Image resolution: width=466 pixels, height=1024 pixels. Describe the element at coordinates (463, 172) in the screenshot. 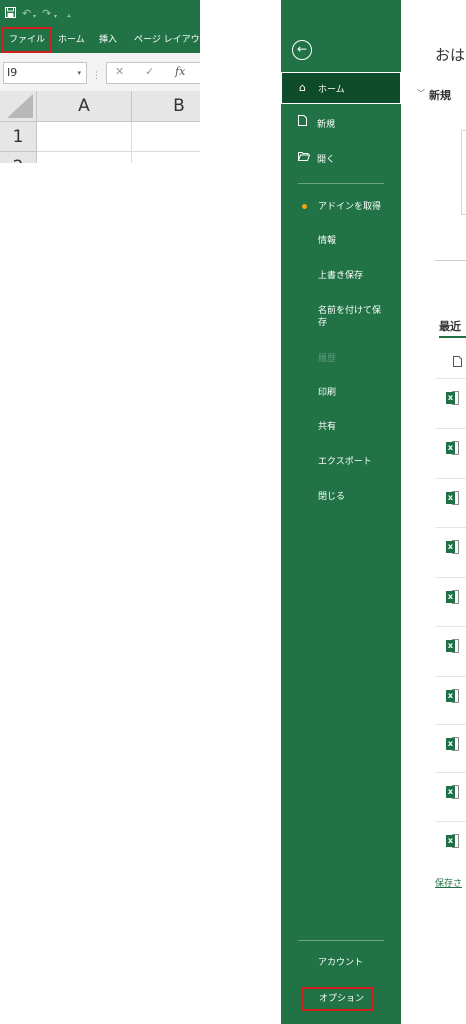

I see `template-card` at that location.